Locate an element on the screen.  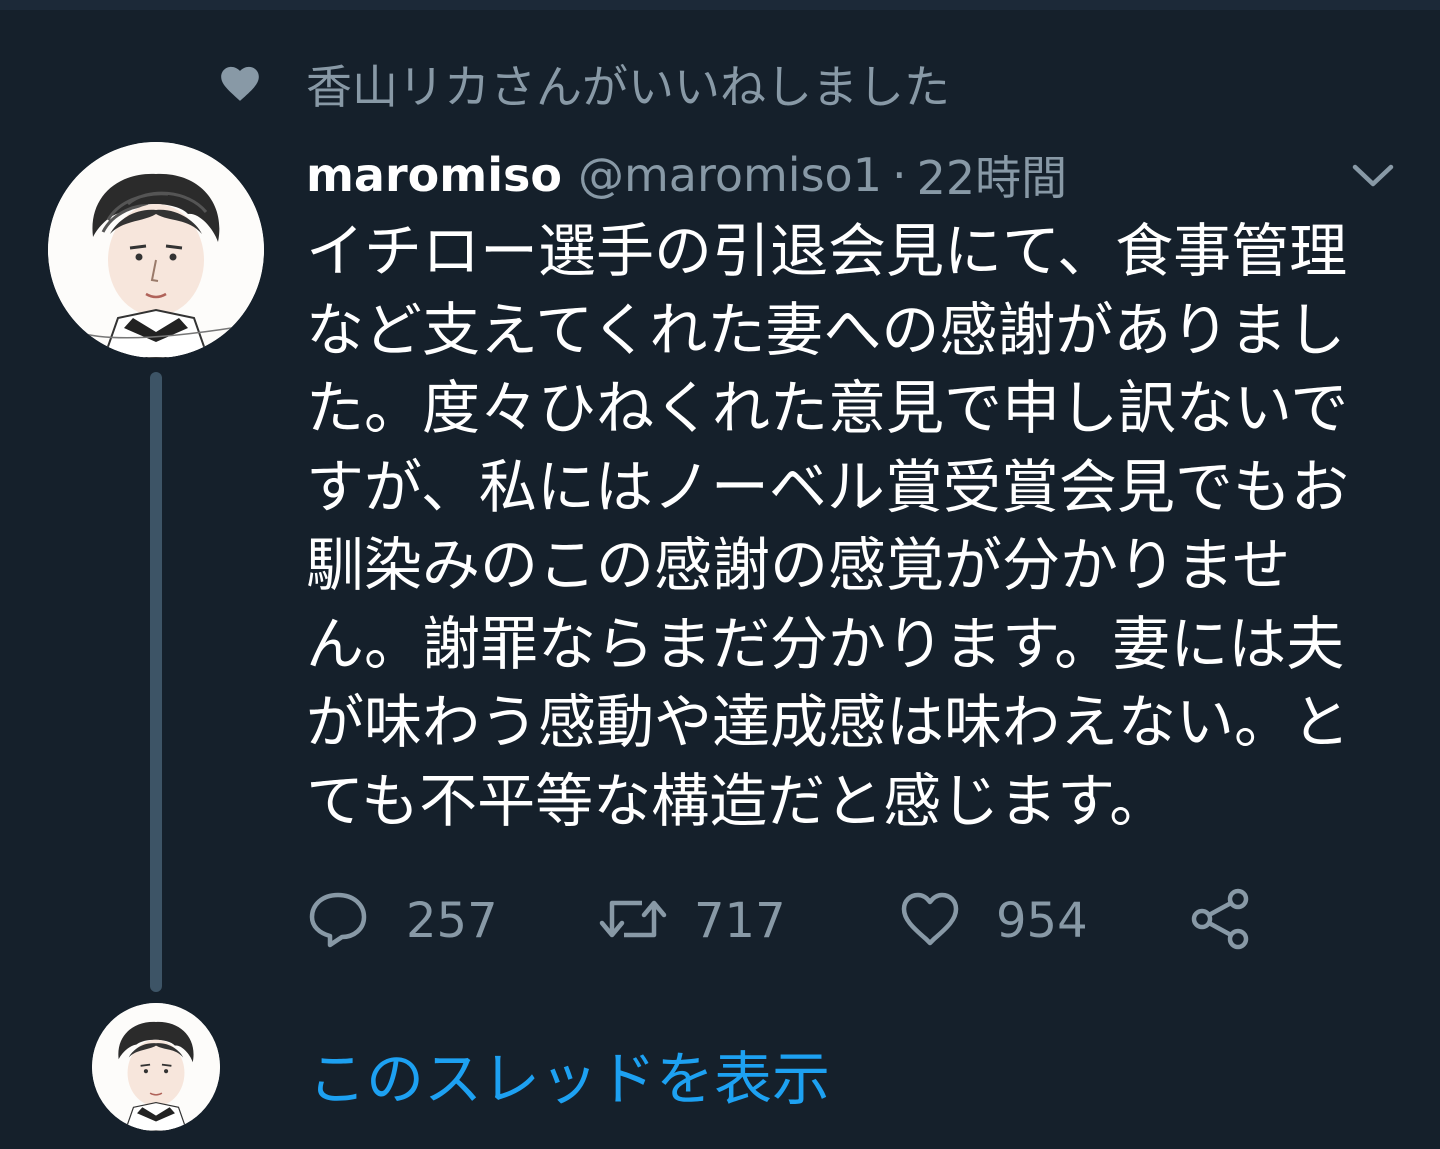
retweet-icon is located at coordinates (633, 921).